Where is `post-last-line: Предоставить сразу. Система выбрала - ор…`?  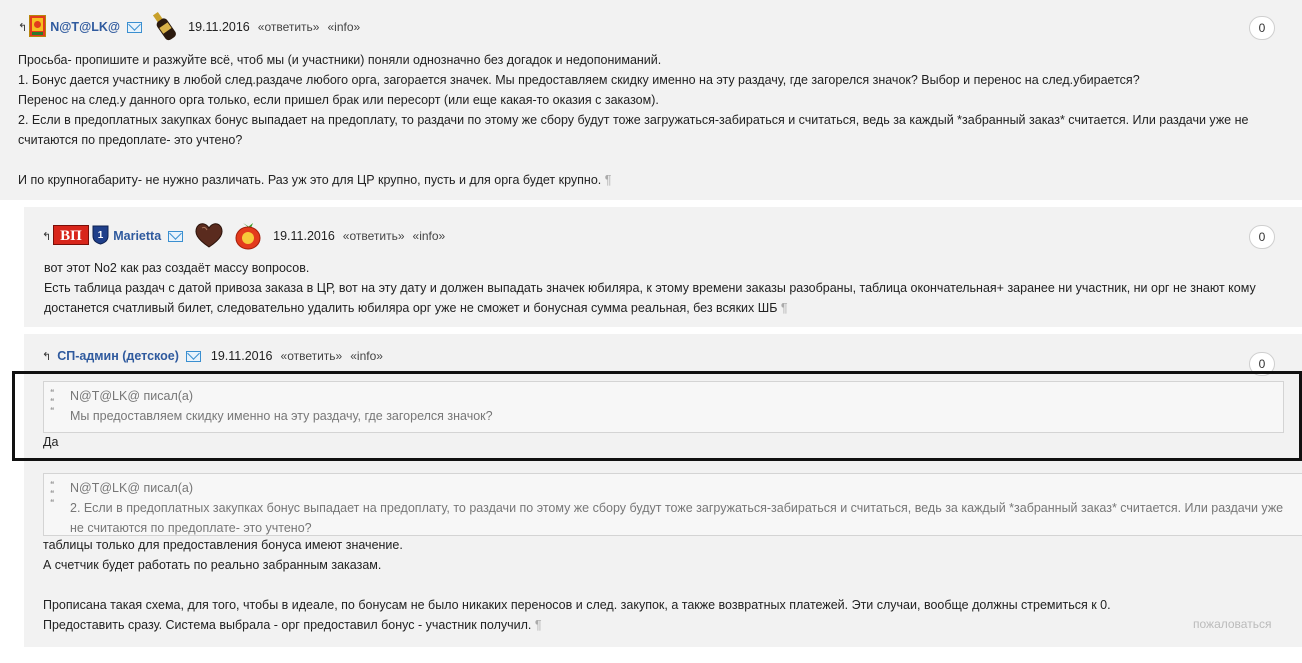 post-last-line: Предоставить сразу. Система выбрала - ор… is located at coordinates (668, 625).